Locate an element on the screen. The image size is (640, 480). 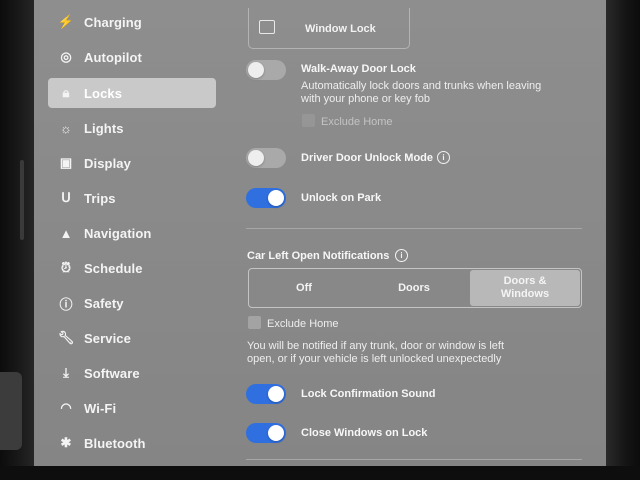
safety-alert-icon: ⓘ is located at coordinates (66, 304).